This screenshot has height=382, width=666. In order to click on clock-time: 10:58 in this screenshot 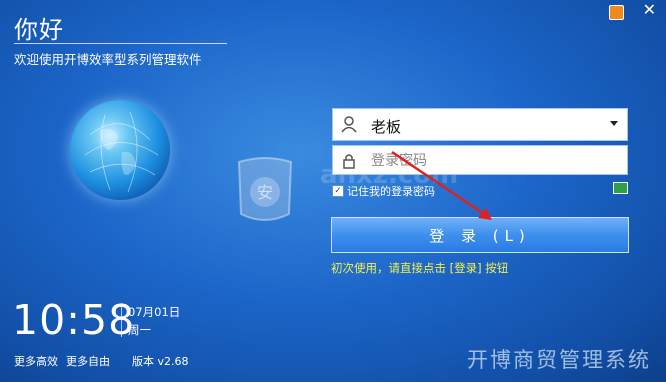, I will do `click(74, 320)`.